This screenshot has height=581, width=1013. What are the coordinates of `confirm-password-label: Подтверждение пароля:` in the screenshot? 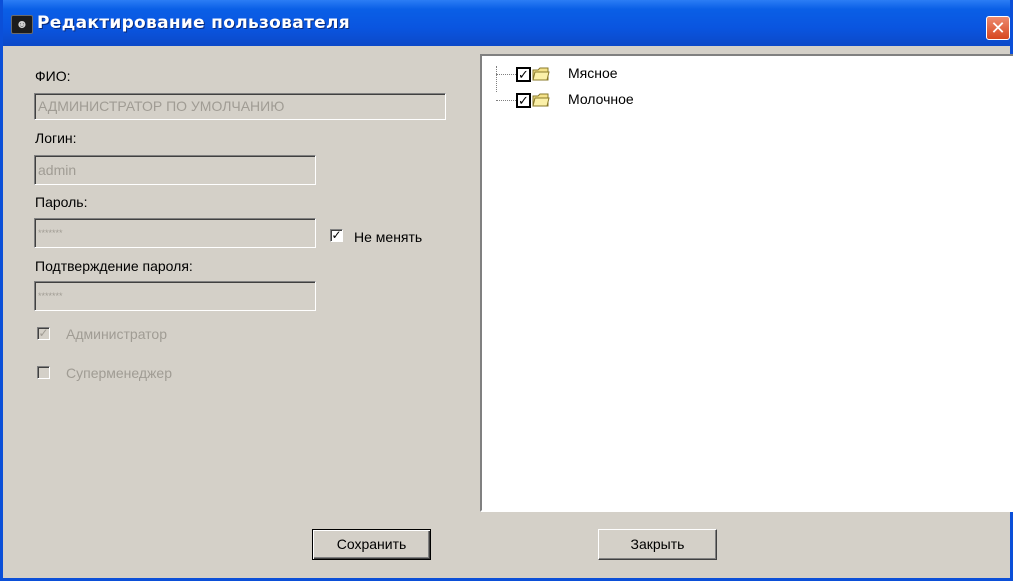 It's located at (114, 266).